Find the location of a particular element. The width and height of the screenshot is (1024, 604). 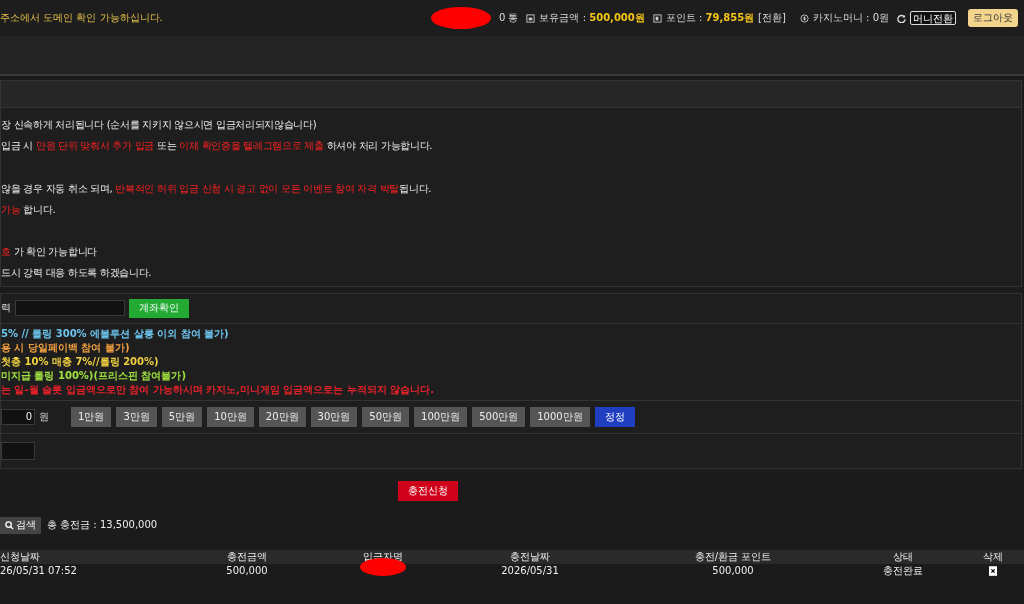

notice-line: 않을 경우 자동 취소 되며, 반복적인 허위 입금 신청 시 경고 없이 모든 이벤트 참여 자격 박탈됩니다. is located at coordinates (217, 188).